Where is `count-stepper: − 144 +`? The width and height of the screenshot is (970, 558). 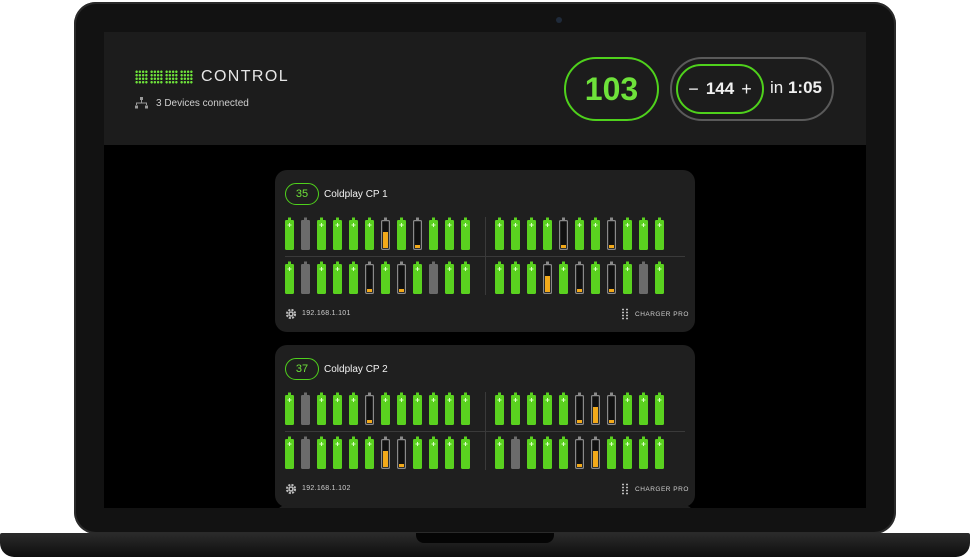 count-stepper: − 144 + is located at coordinates (720, 89).